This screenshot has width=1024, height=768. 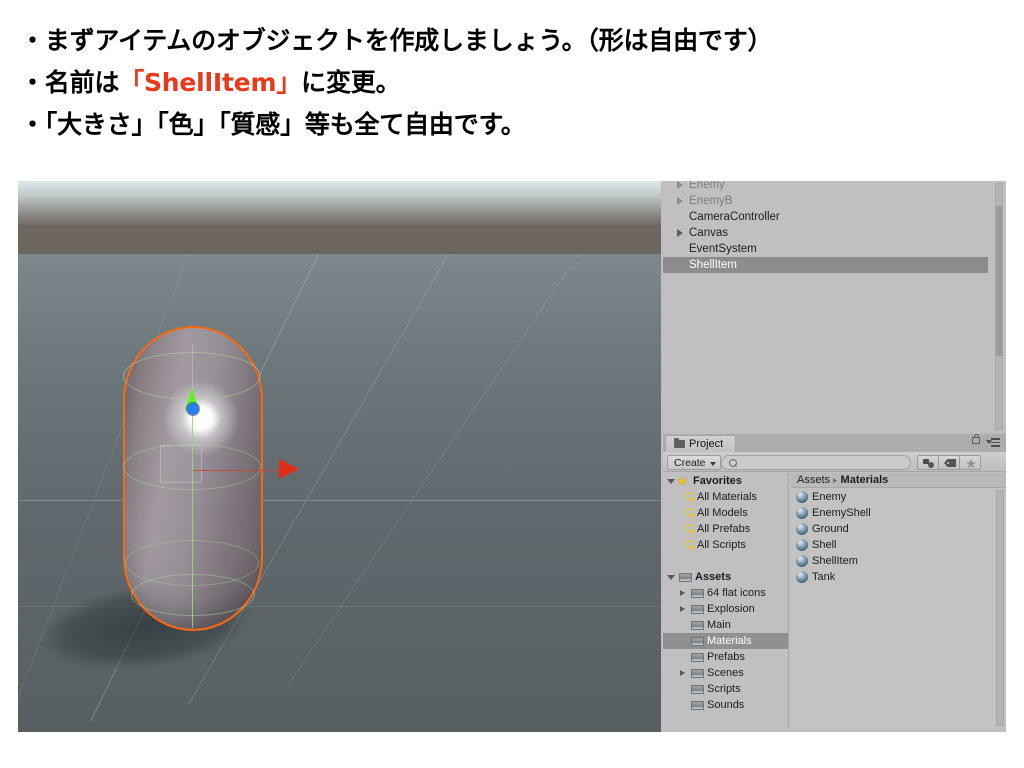 What do you see at coordinates (893, 513) in the screenshot?
I see `asset-item-enemyshell: EnemyShell` at bounding box center [893, 513].